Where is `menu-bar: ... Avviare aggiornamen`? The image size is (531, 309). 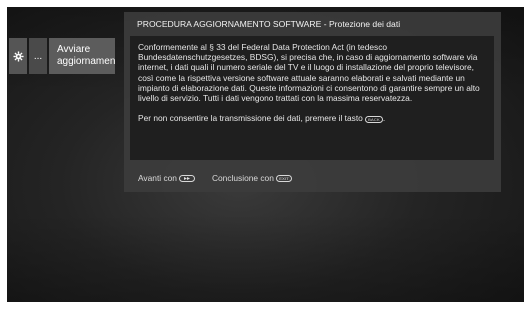
menu-bar: ... Avviare aggiornamen is located at coordinates (62, 57).